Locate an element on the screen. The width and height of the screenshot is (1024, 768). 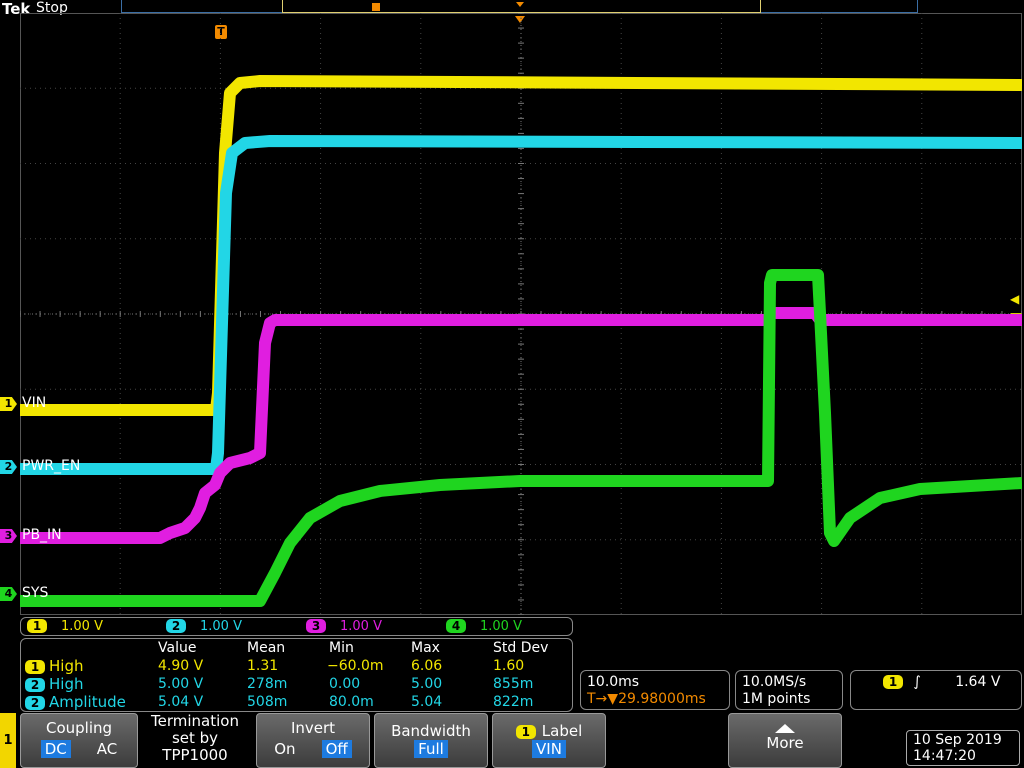
meas-row: 1 High is located at coordinates (54, 666).